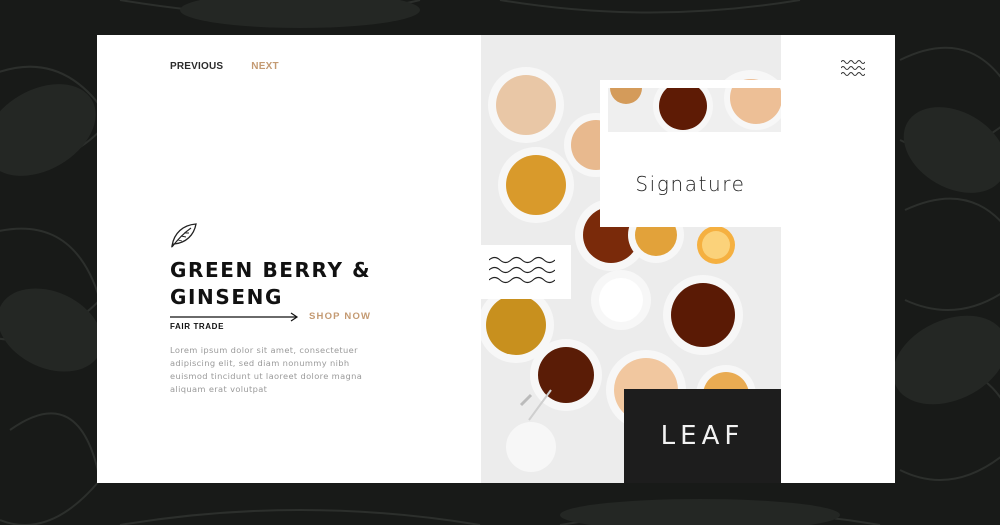 The height and width of the screenshot is (525, 1000). I want to click on fair-trade-tag: FAIR TRADE, so click(197, 326).